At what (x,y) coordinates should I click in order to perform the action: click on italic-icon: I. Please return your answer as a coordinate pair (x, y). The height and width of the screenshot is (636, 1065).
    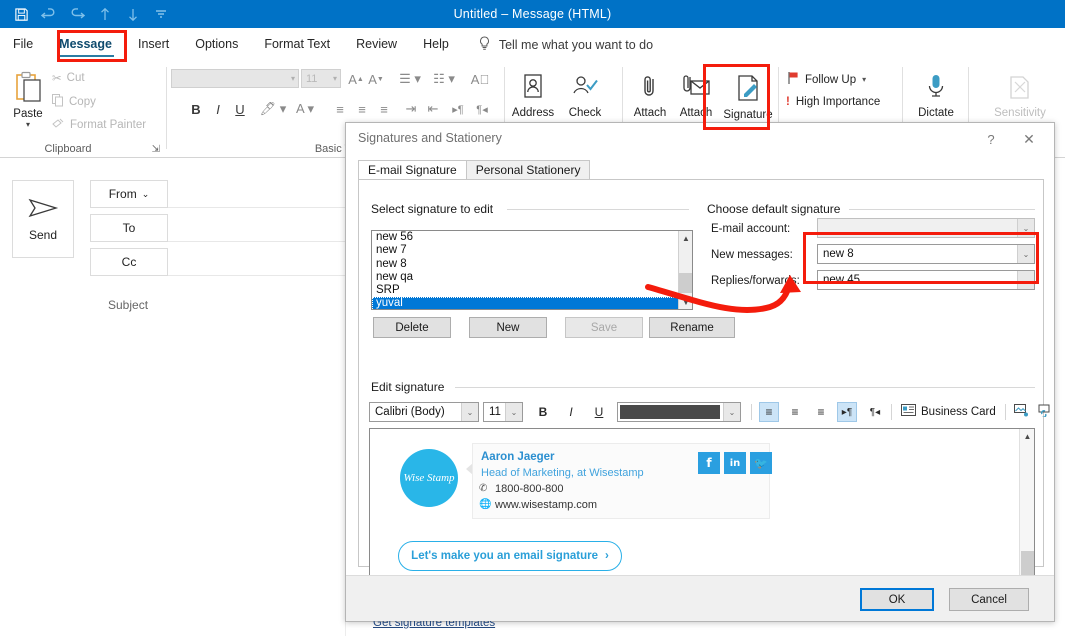
    Looking at the image, I should click on (218, 109).